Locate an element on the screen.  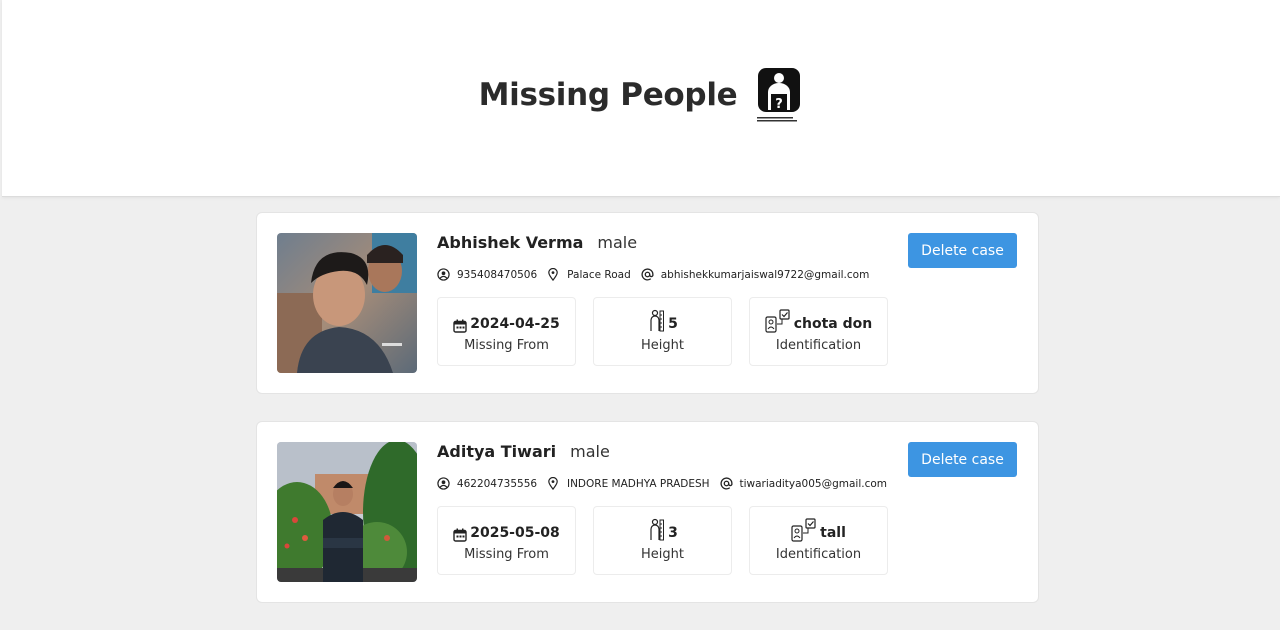
height-stat: 5 Height is located at coordinates (662, 331).